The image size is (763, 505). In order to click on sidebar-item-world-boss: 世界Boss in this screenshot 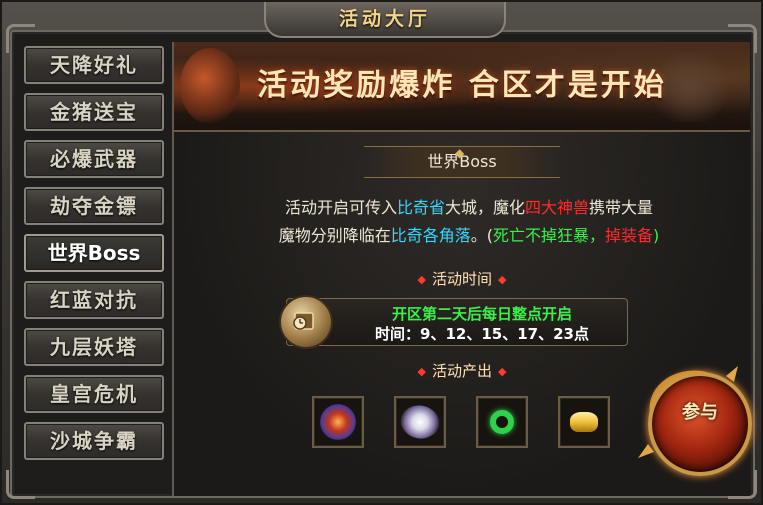, I will do `click(94, 253)`.